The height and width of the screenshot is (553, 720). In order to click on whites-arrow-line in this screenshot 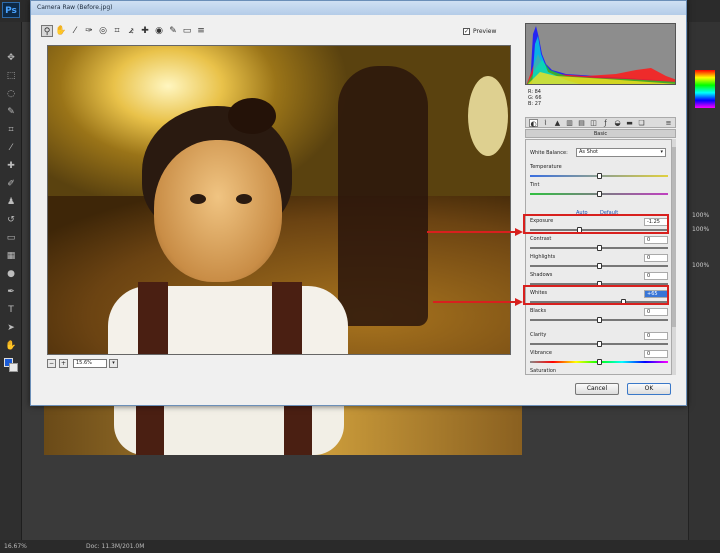, I will do `click(475, 302)`.